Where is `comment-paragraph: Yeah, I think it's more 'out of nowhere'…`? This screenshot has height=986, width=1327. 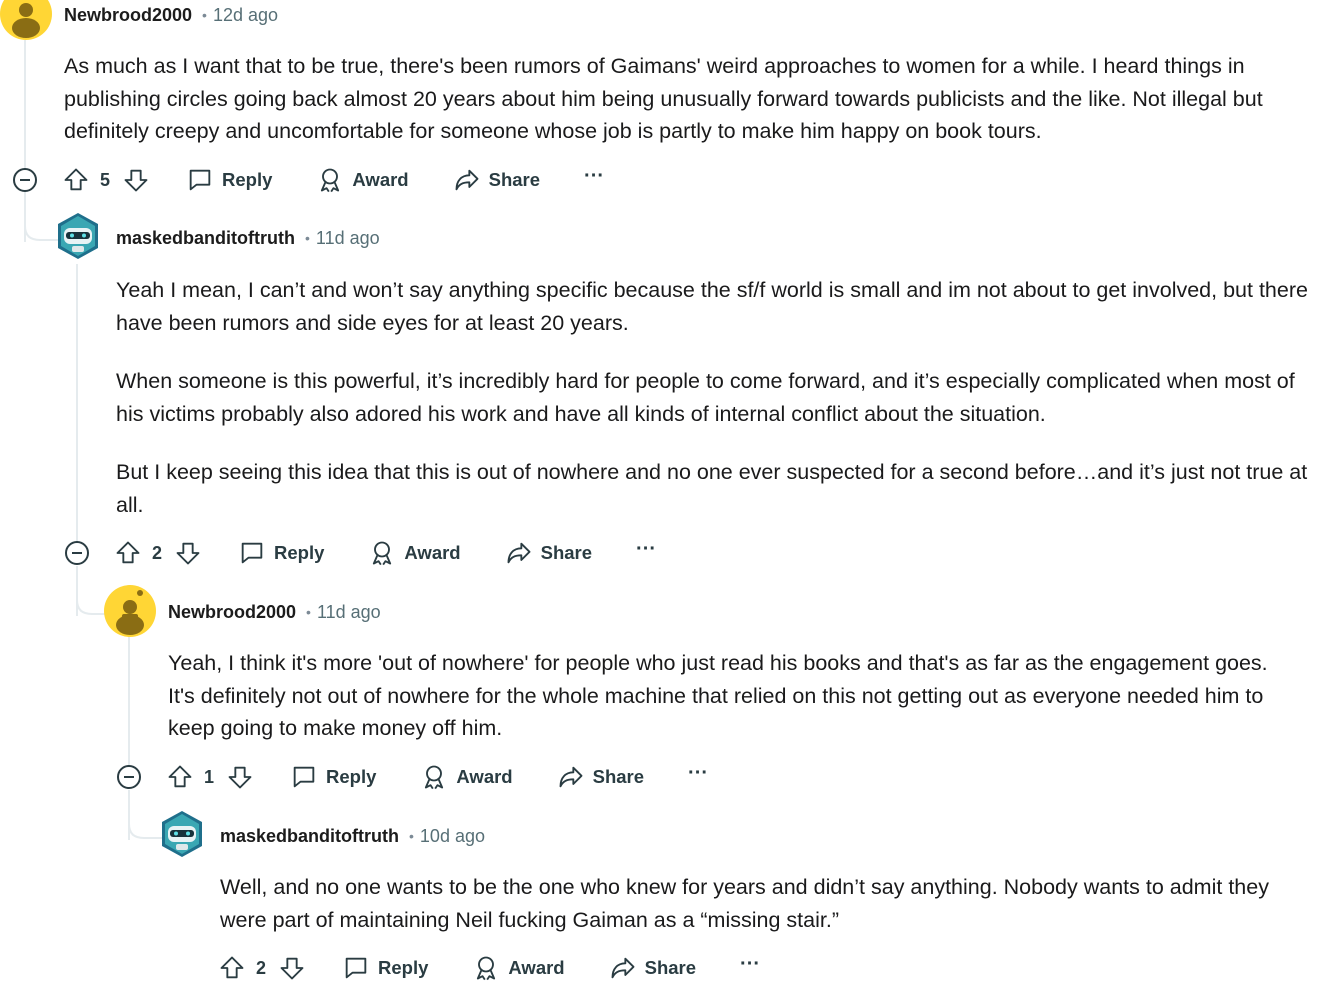 comment-paragraph: Yeah, I think it's more 'out of nowhere'… is located at coordinates (718, 695).